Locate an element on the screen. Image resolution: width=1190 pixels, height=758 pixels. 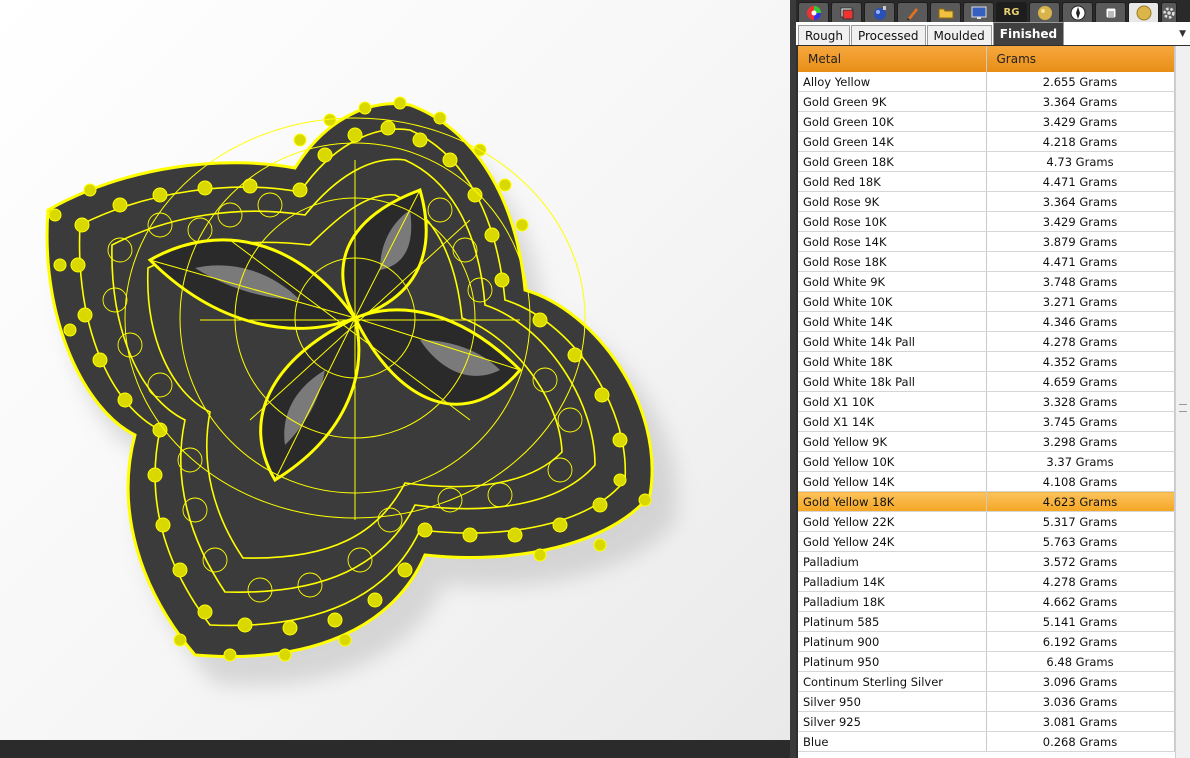
grams-cell: 4.278 Grams is located at coordinates (1080, 581).